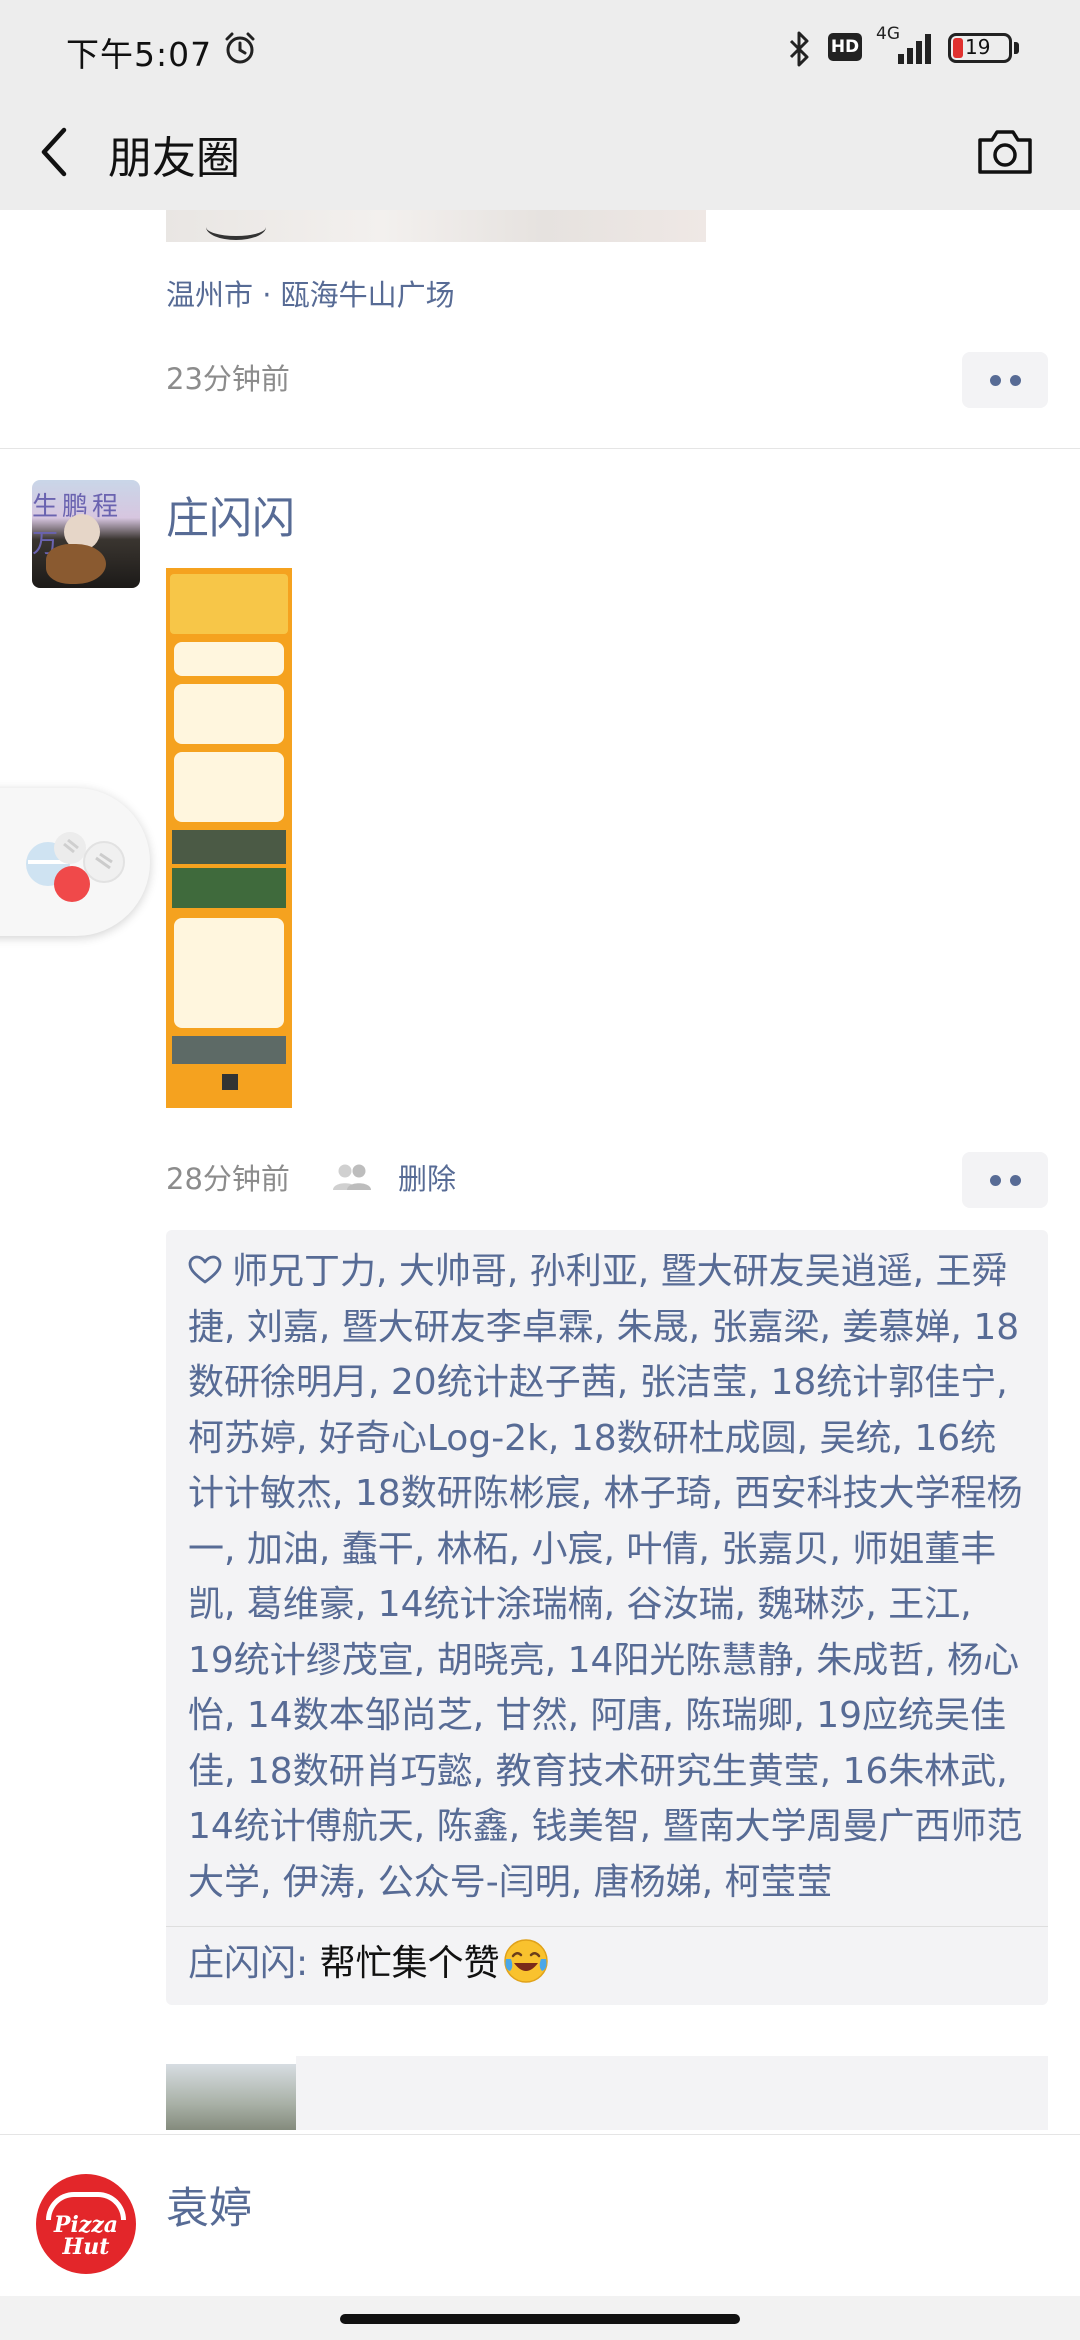 This screenshot has width=1080, height=2340. Describe the element at coordinates (228, 379) in the screenshot. I see `post-time: 23分钟前` at that location.